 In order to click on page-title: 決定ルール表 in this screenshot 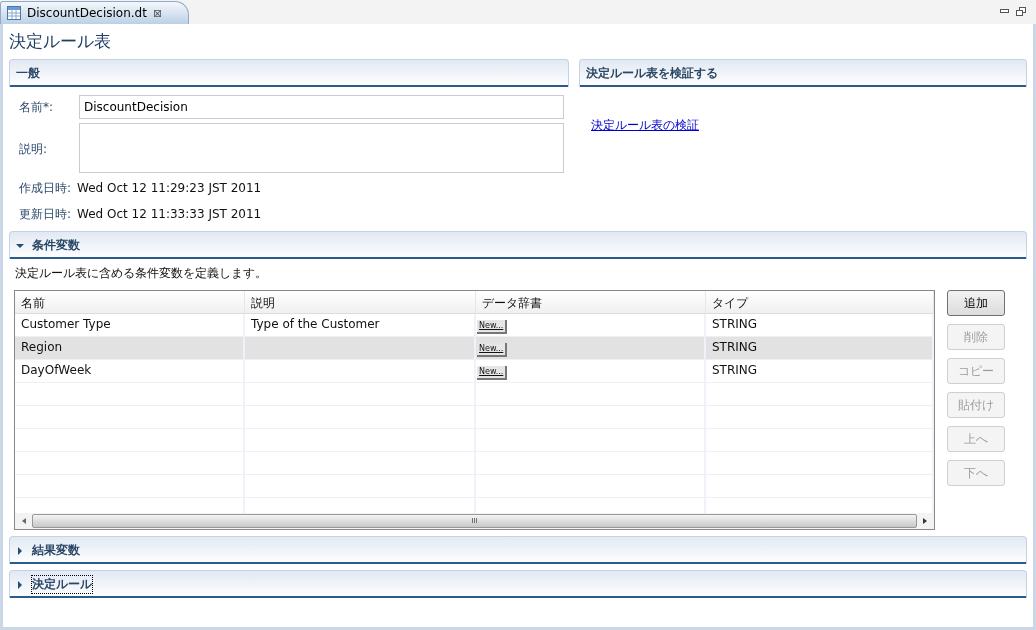, I will do `click(60, 41)`.